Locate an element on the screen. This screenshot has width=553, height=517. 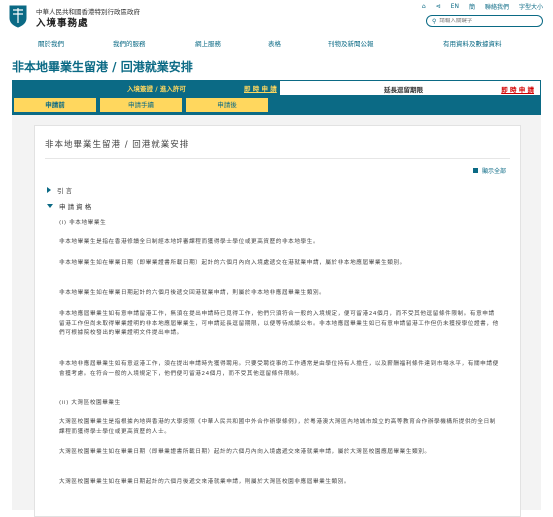
lang-en-link: EN is located at coordinates (455, 6).